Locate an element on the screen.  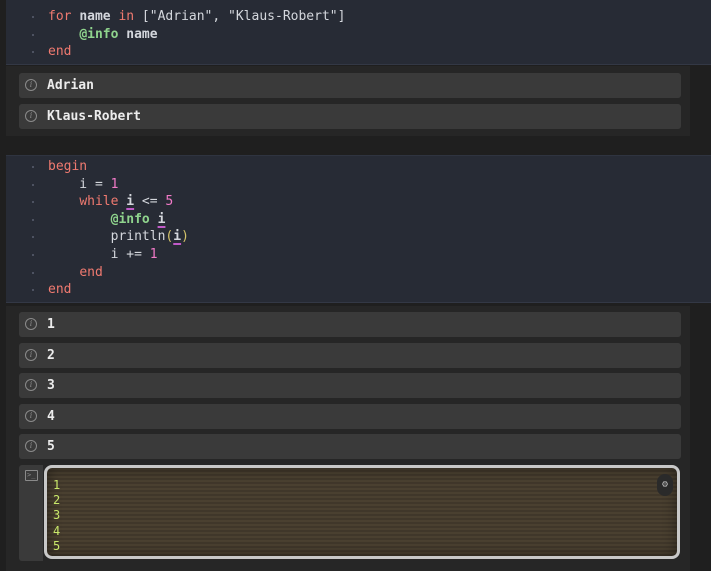
code-token: ["Adrian", "Klaus-Robert"] is located at coordinates (240, 16).